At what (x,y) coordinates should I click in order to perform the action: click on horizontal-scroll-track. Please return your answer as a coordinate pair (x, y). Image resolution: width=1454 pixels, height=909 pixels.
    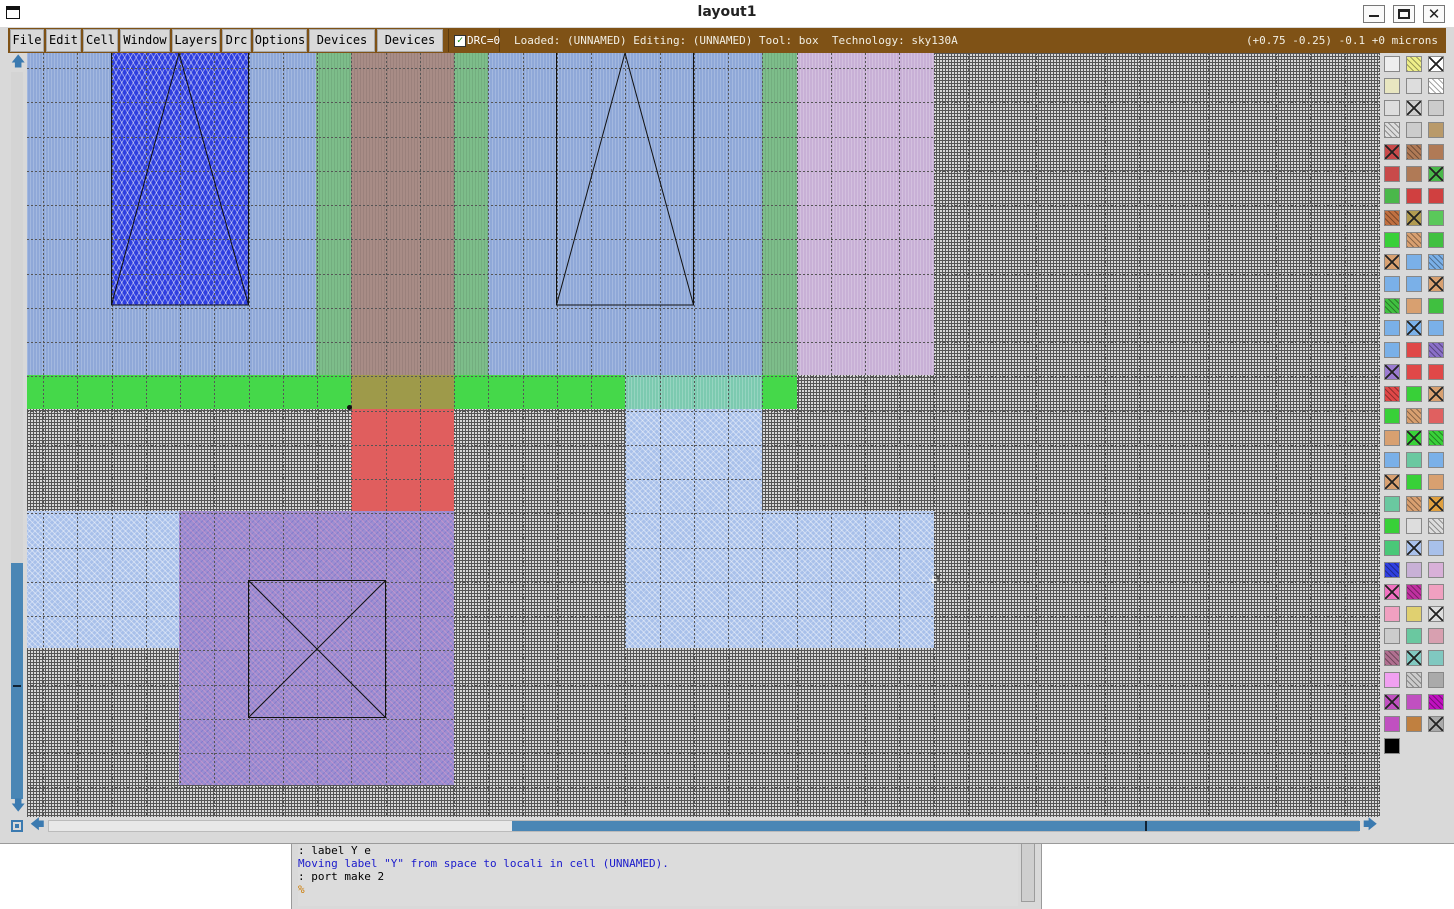
    Looking at the image, I should click on (704, 826).